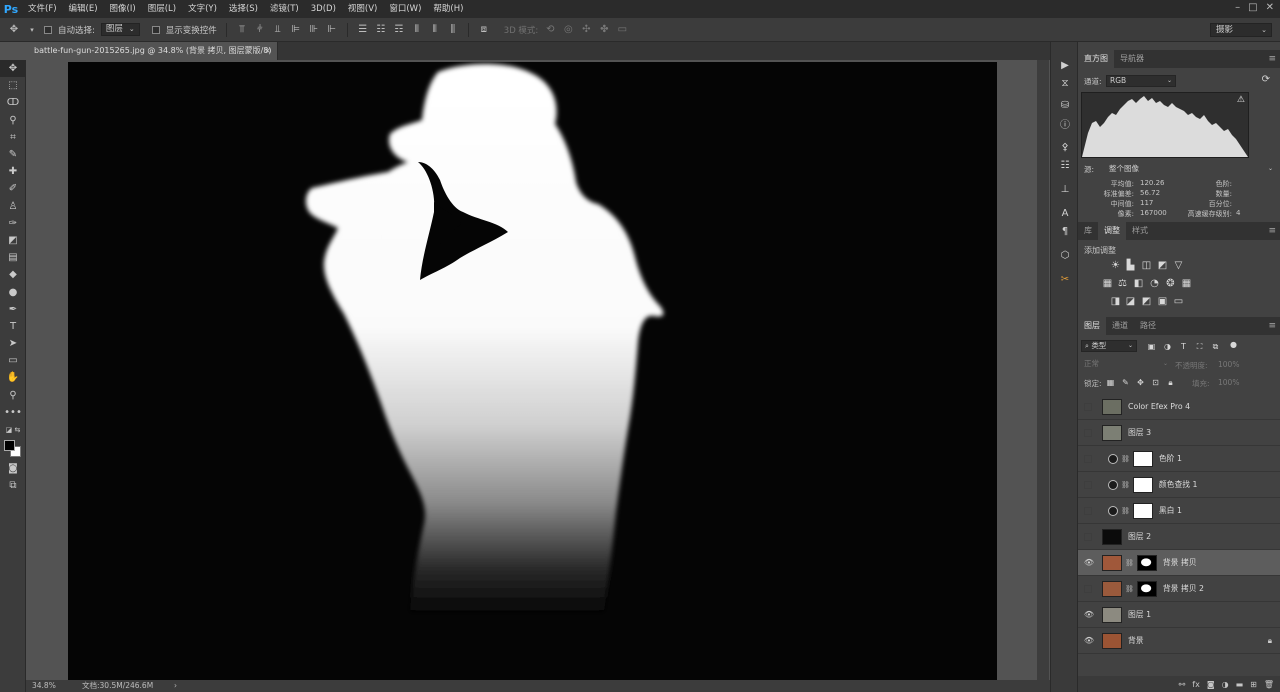  Describe the element at coordinates (1272, 326) in the screenshot. I see `panel-menu-icon: ≡` at that location.